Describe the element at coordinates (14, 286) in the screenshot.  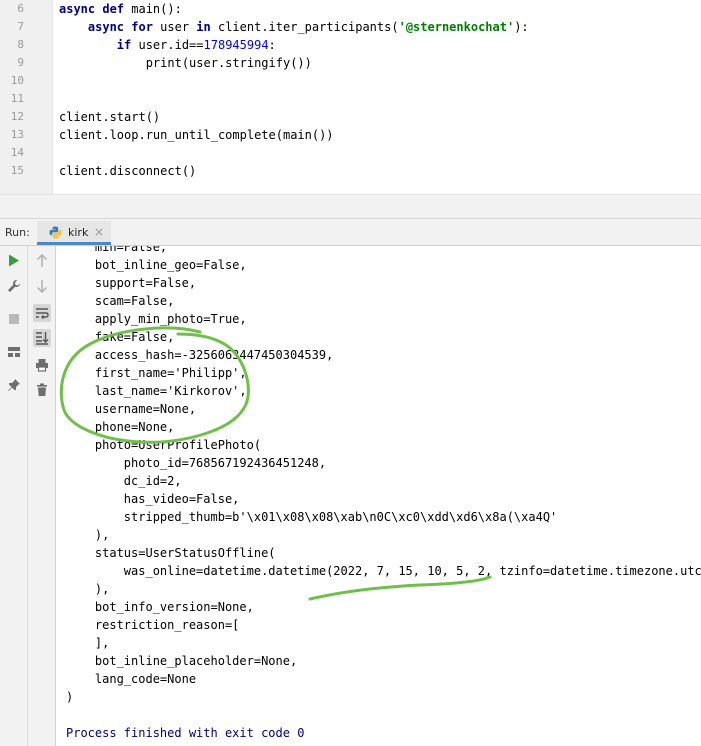
I see `wrench-icon` at that location.